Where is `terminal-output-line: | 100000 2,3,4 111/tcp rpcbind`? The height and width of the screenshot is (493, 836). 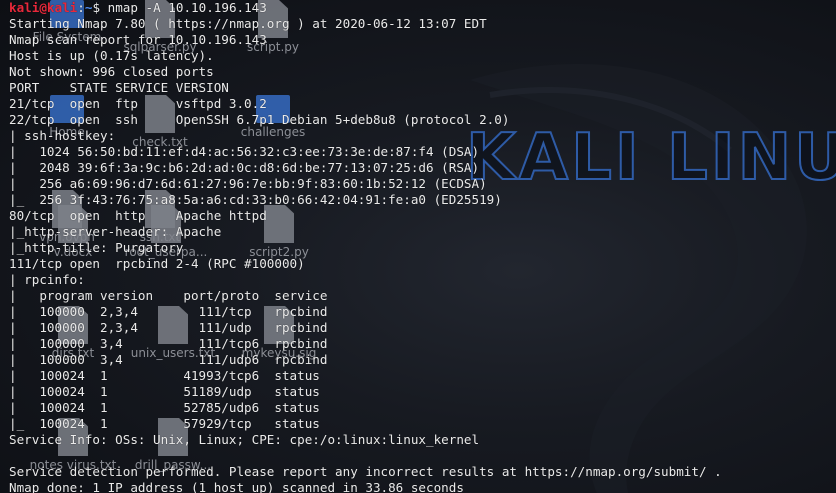 terminal-output-line: | 100000 2,3,4 111/tcp rpcbind is located at coordinates (168, 311).